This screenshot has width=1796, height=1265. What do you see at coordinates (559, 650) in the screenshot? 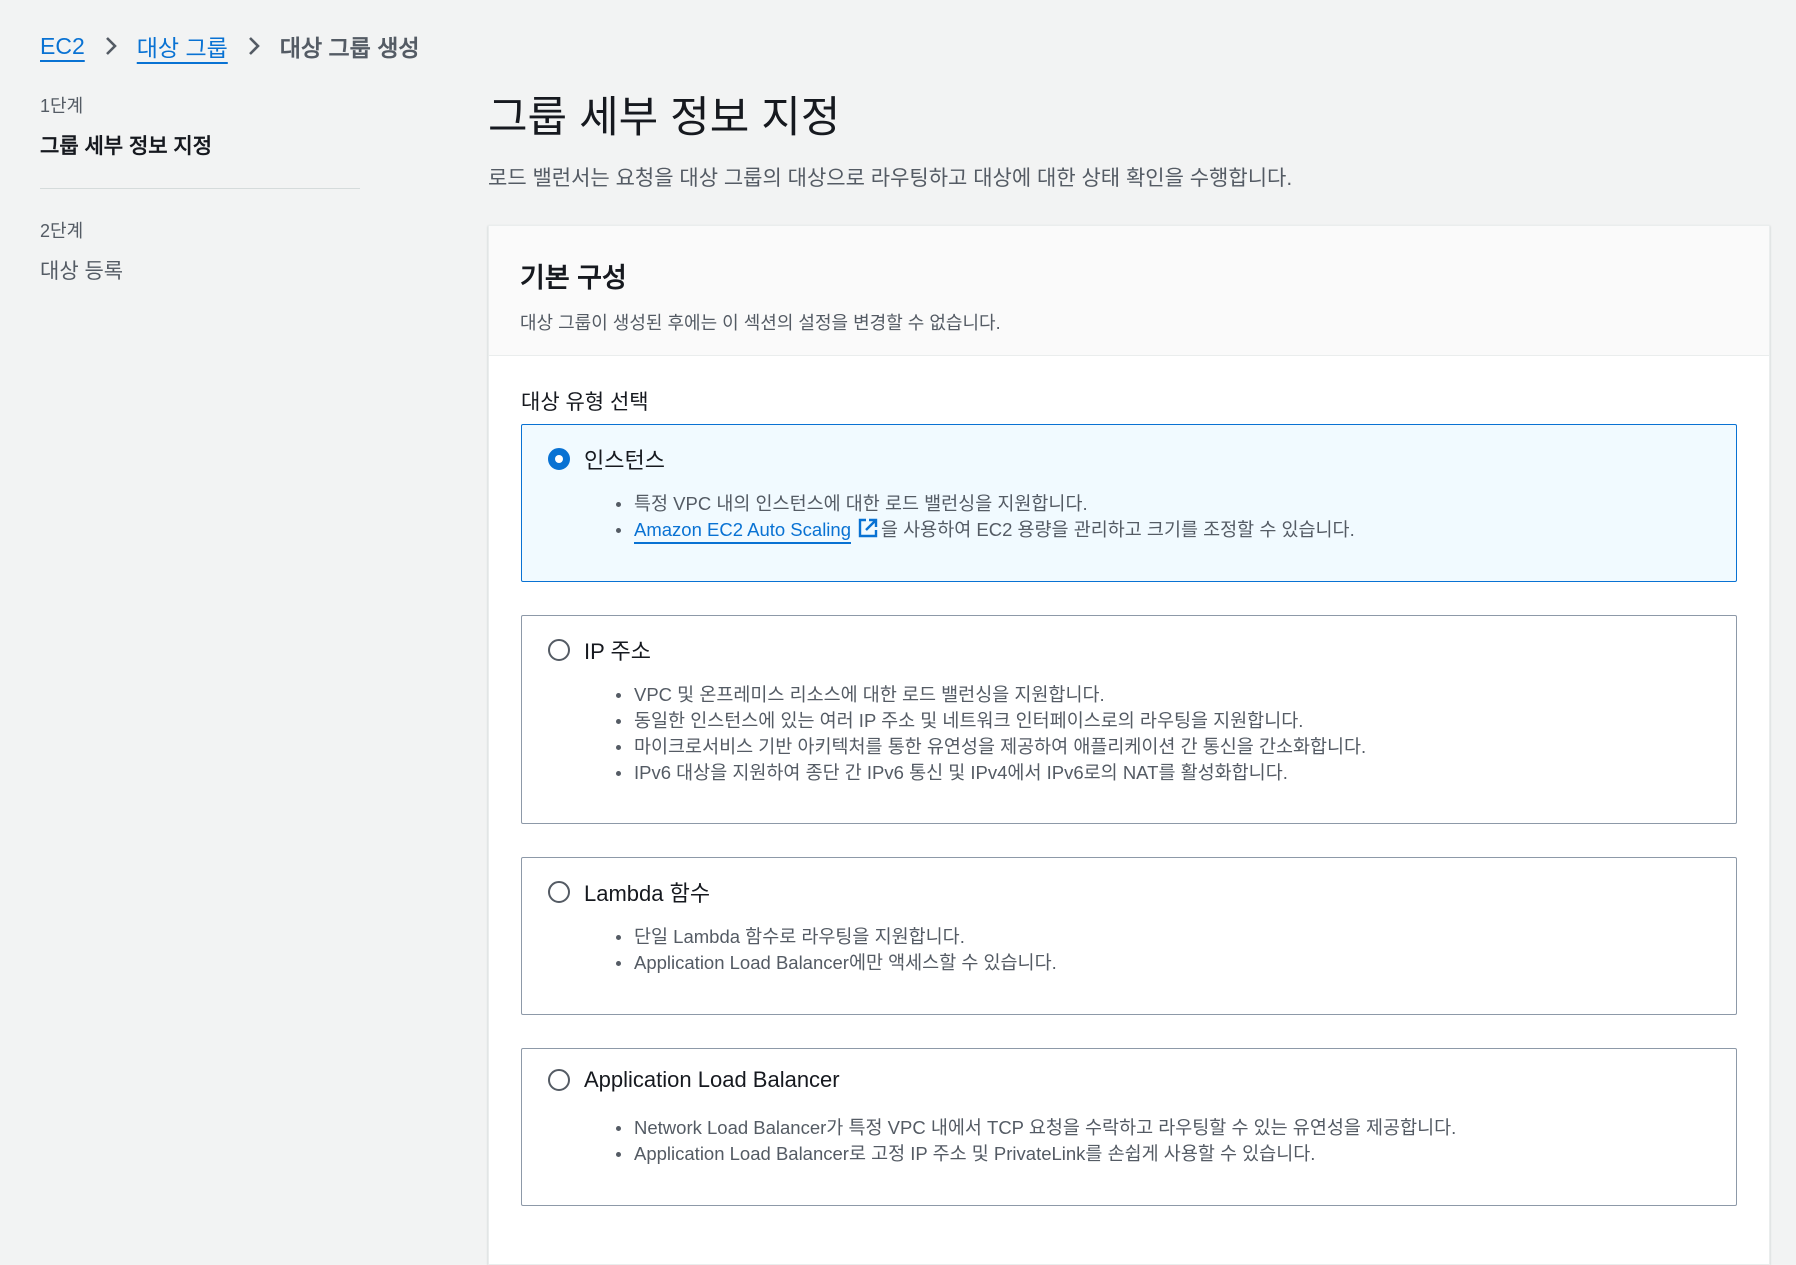
I see `ip-radio` at bounding box center [559, 650].